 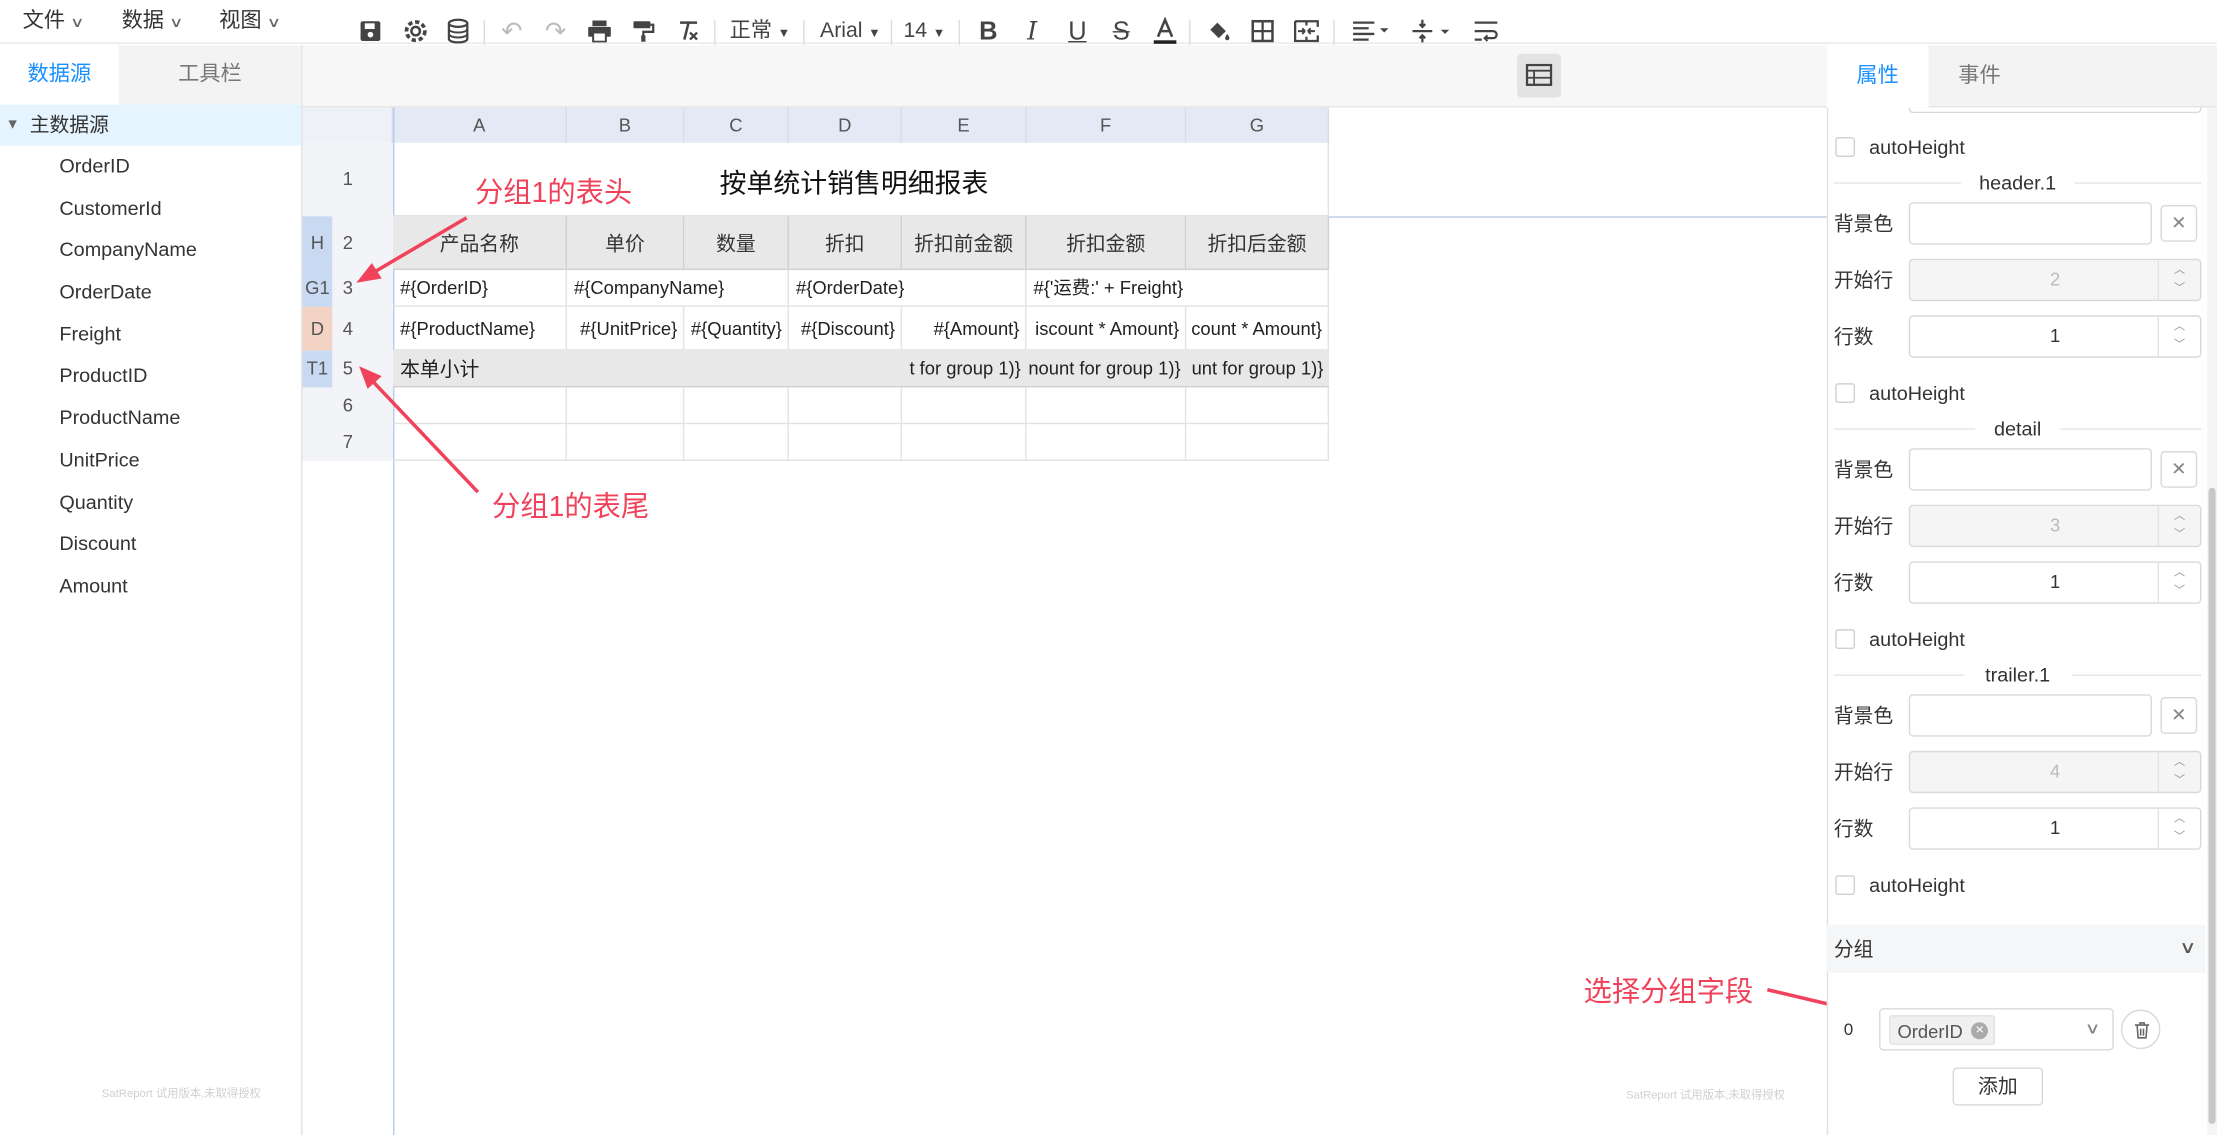 I want to click on section-title: detail, so click(x=2017, y=428).